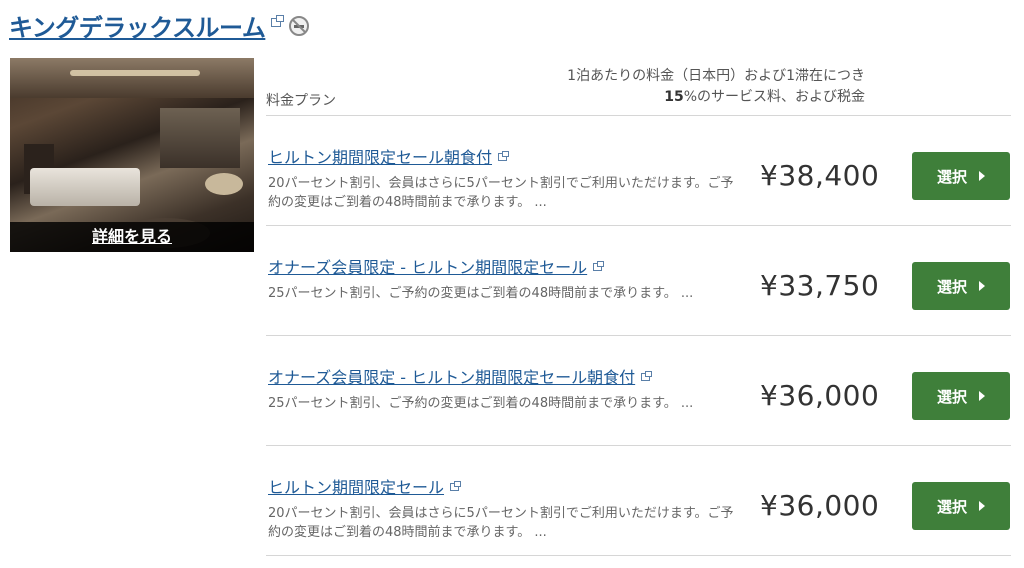  I want to click on photo-table, so click(224, 184).